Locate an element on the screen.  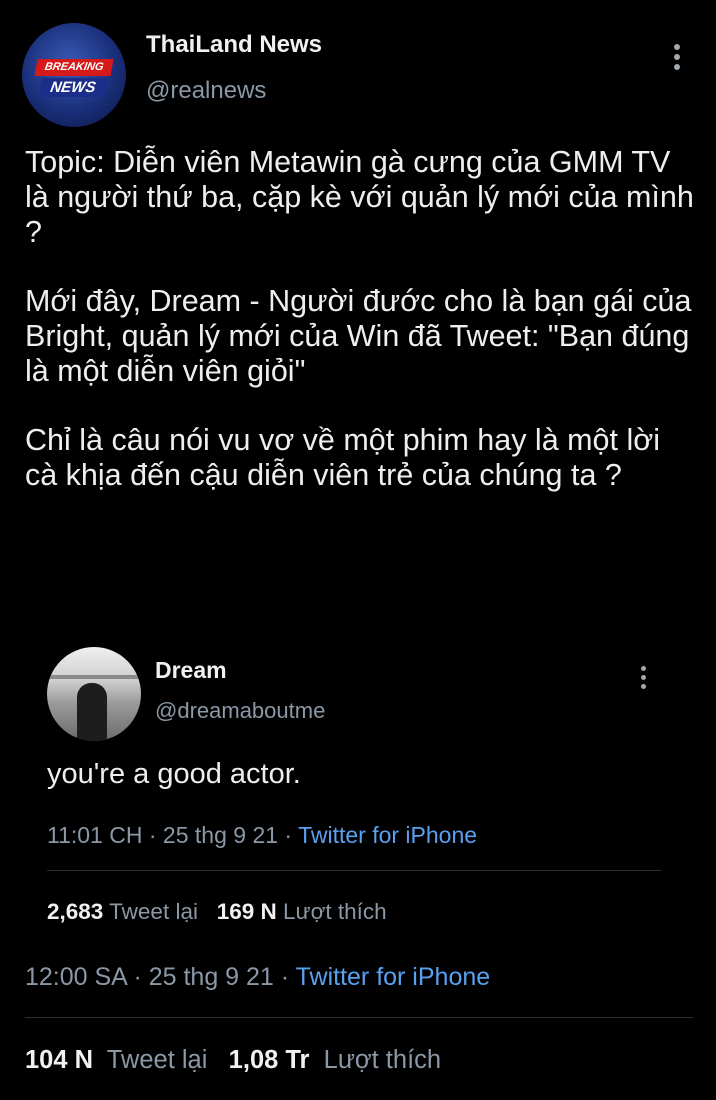
avatar-news-label: NEWS is located at coordinates (73, 87).